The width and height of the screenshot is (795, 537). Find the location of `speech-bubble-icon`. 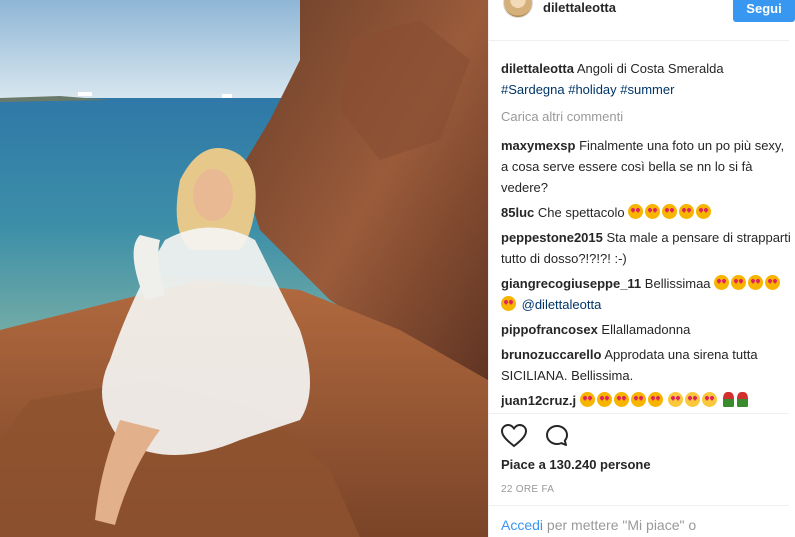

speech-bubble-icon is located at coordinates (557, 438).